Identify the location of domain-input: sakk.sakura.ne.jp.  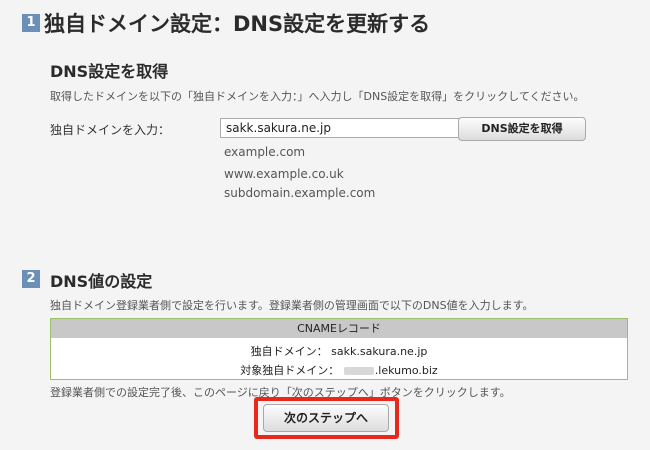
(341, 128).